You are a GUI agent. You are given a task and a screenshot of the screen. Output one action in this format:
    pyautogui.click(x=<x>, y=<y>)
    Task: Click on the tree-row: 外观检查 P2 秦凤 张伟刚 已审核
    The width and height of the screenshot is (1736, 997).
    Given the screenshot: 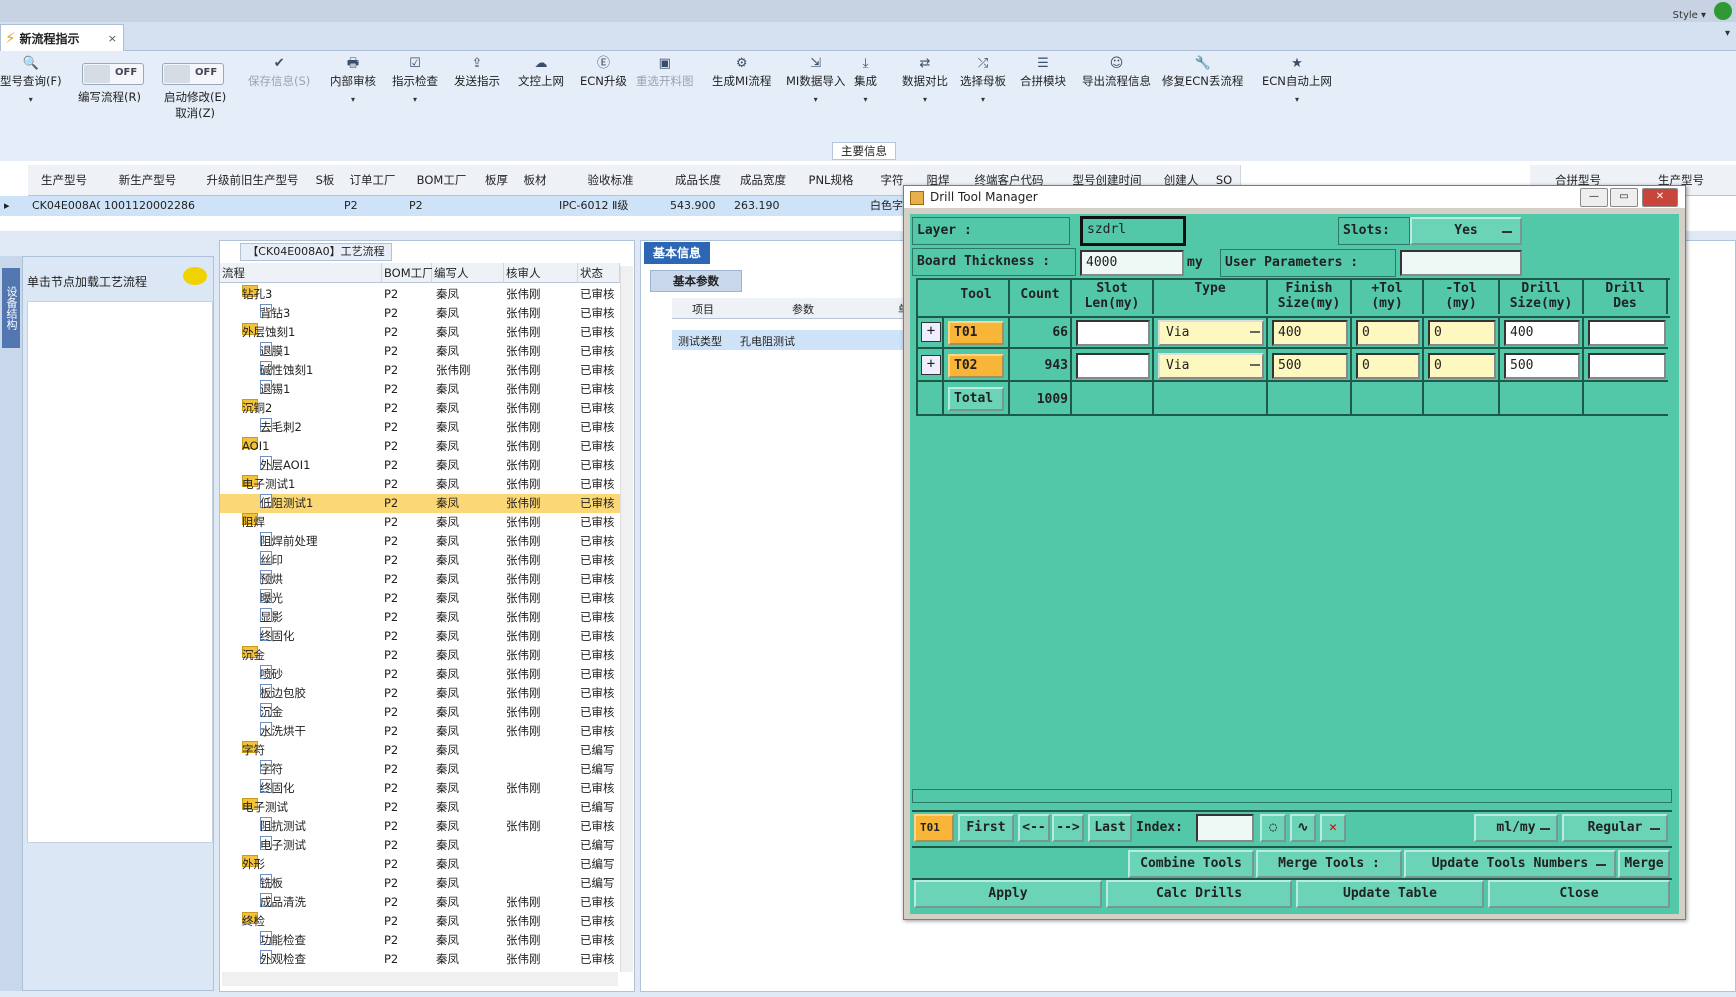 What is the action you would take?
    pyautogui.click(x=425, y=959)
    